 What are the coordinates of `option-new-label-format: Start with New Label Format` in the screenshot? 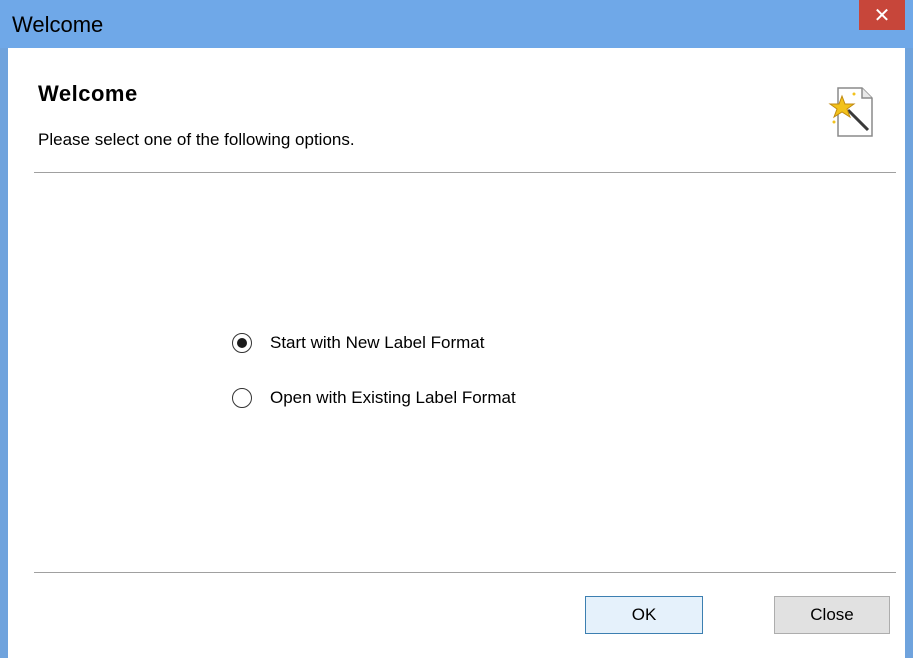 It's located at (358, 343).